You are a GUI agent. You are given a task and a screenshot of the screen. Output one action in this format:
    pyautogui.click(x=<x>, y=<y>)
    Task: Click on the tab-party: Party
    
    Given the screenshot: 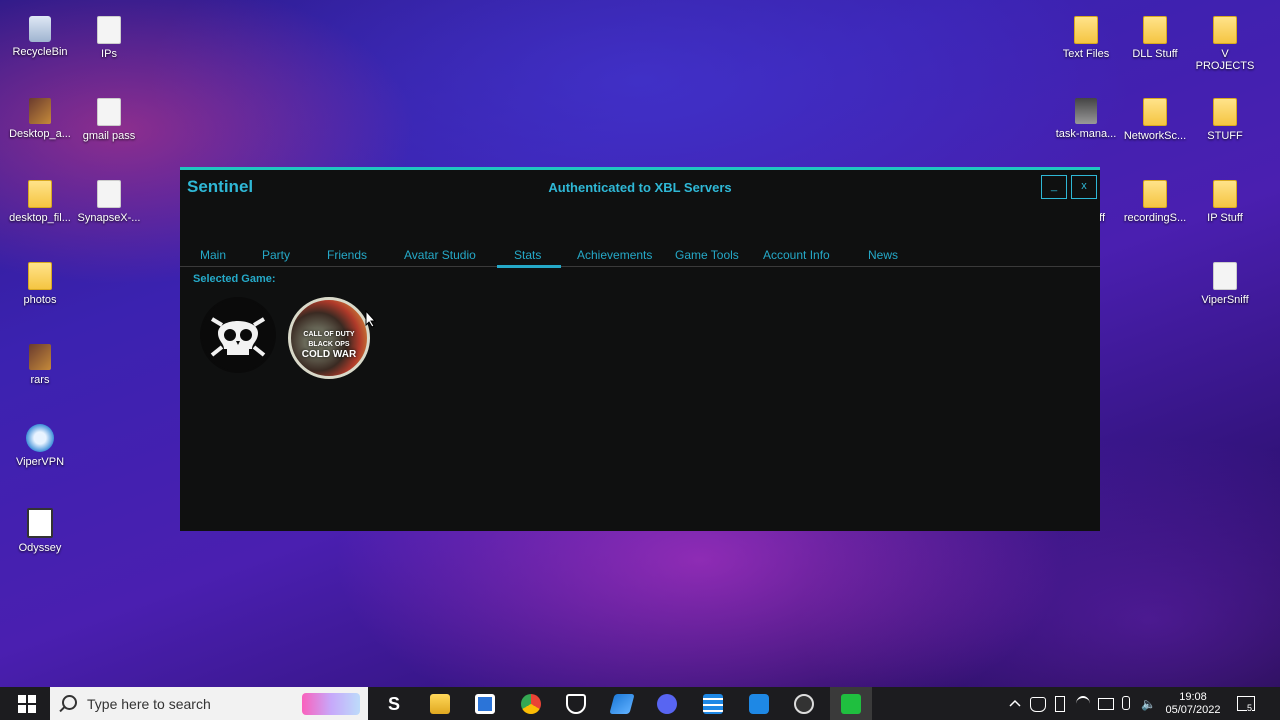 What is the action you would take?
    pyautogui.click(x=276, y=255)
    